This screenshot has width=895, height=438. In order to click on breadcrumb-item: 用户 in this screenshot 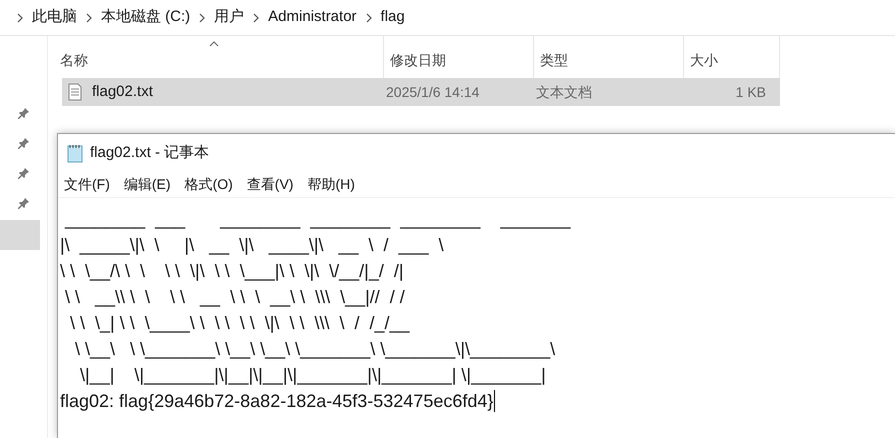, I will do `click(229, 17)`.